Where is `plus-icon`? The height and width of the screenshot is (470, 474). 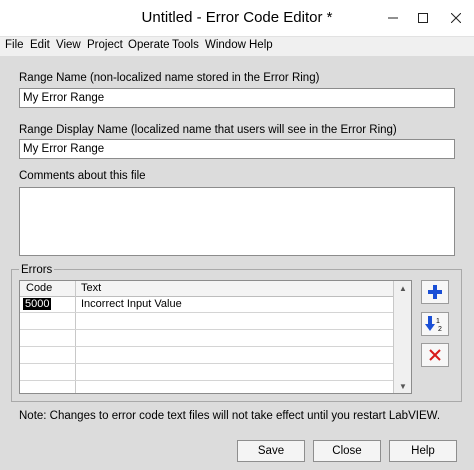
plus-icon is located at coordinates (435, 292).